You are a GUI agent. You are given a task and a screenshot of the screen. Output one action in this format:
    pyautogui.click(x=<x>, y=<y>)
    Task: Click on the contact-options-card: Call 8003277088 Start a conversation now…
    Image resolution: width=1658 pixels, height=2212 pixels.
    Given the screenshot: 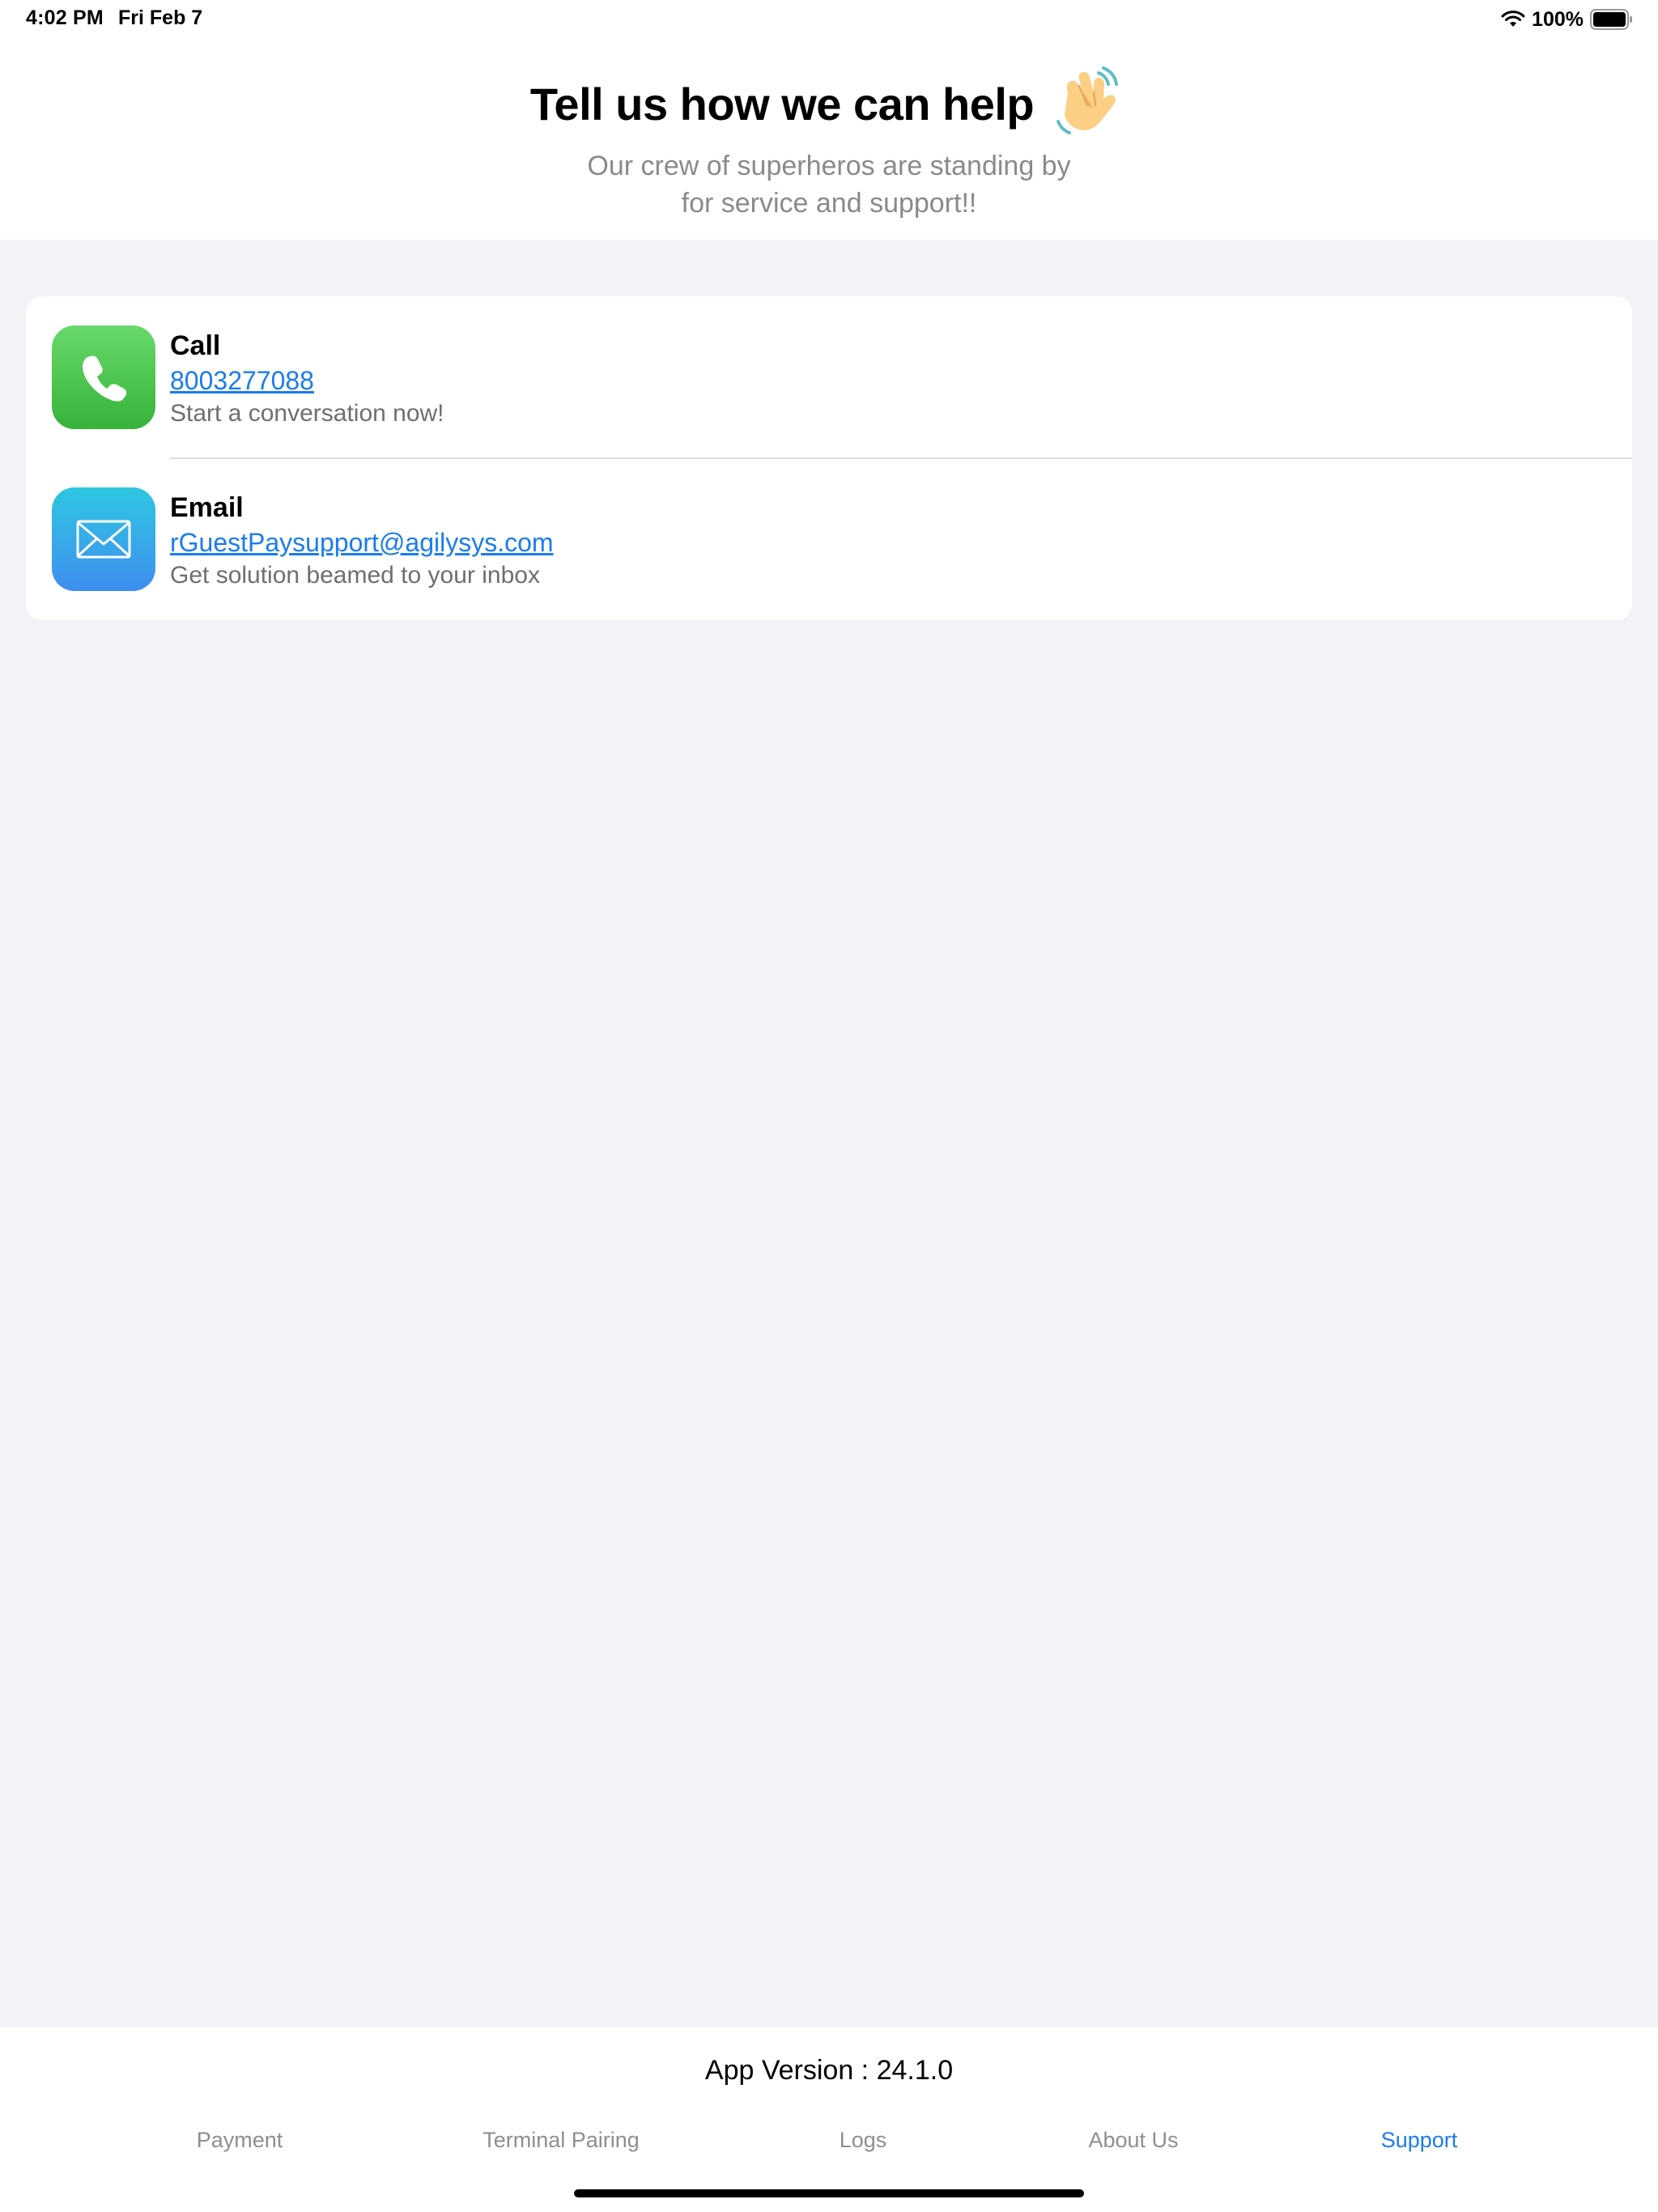 What is the action you would take?
    pyautogui.click(x=829, y=458)
    